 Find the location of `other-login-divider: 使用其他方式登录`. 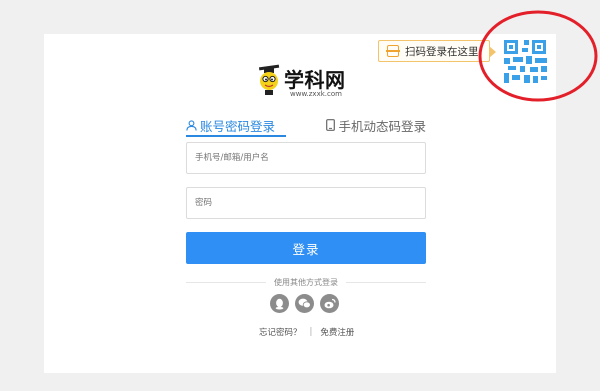

other-login-divider: 使用其他方式登录 is located at coordinates (306, 282).